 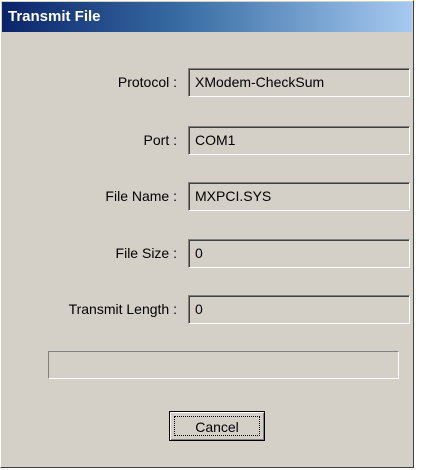 What do you see at coordinates (223, 365) in the screenshot?
I see `transfer-progress-bar` at bounding box center [223, 365].